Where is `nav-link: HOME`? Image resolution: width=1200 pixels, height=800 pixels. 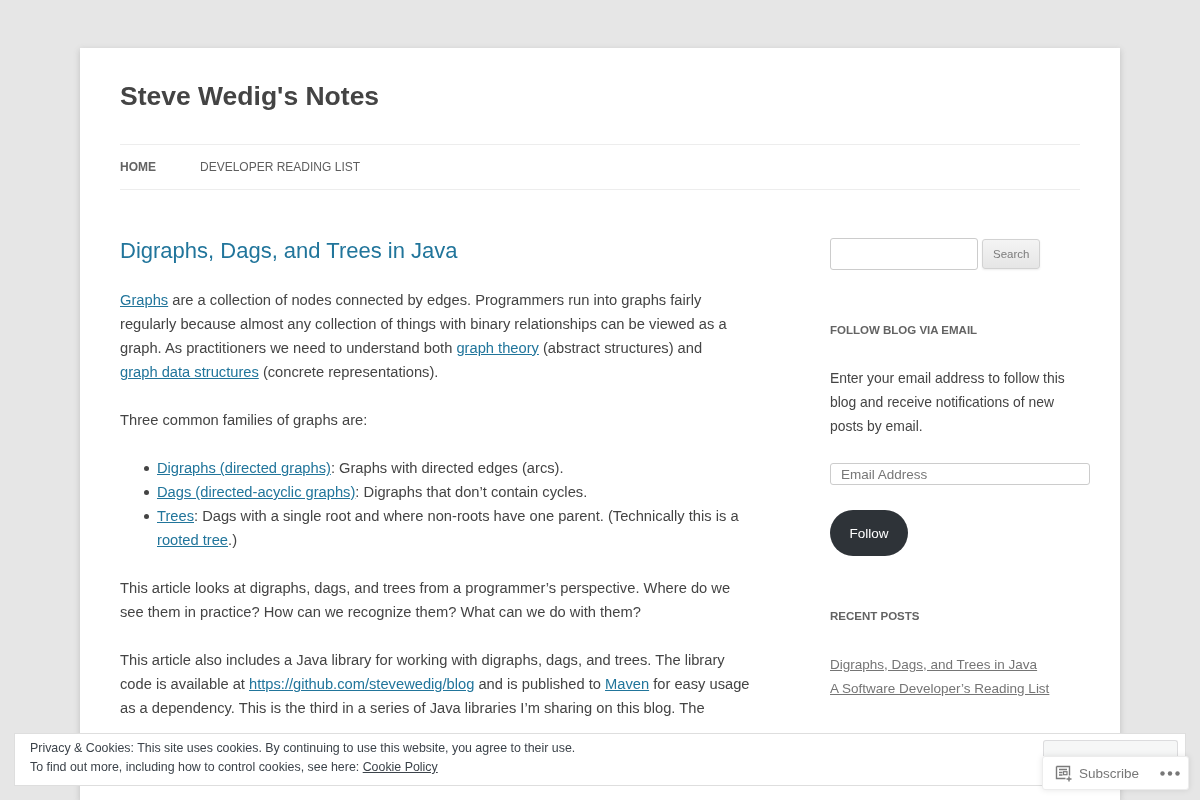
nav-link: HOME is located at coordinates (138, 167).